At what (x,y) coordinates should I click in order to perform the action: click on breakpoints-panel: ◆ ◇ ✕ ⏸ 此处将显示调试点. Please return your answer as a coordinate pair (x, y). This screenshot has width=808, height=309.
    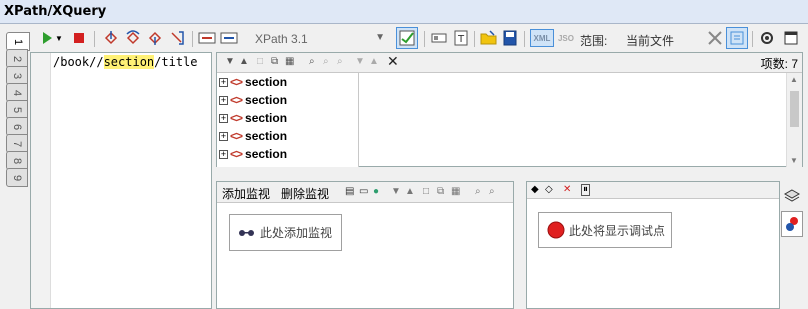
    Looking at the image, I should click on (653, 245).